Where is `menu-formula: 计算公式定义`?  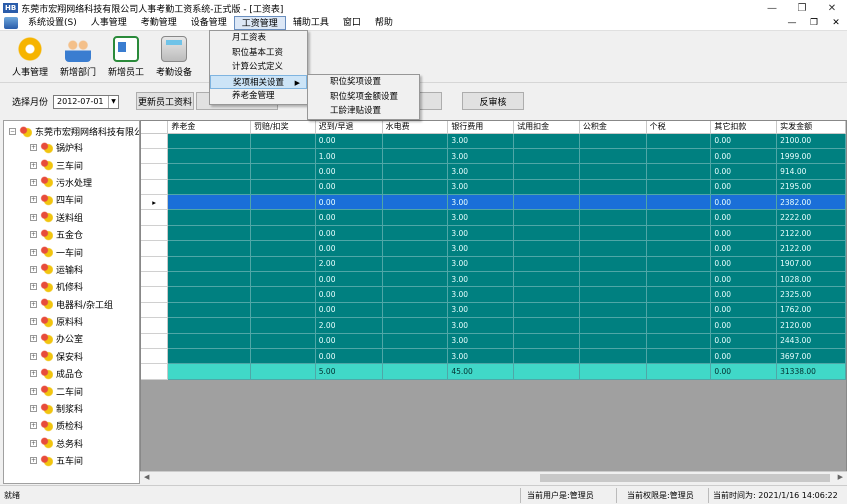 menu-formula: 计算公式定义 is located at coordinates (258, 67).